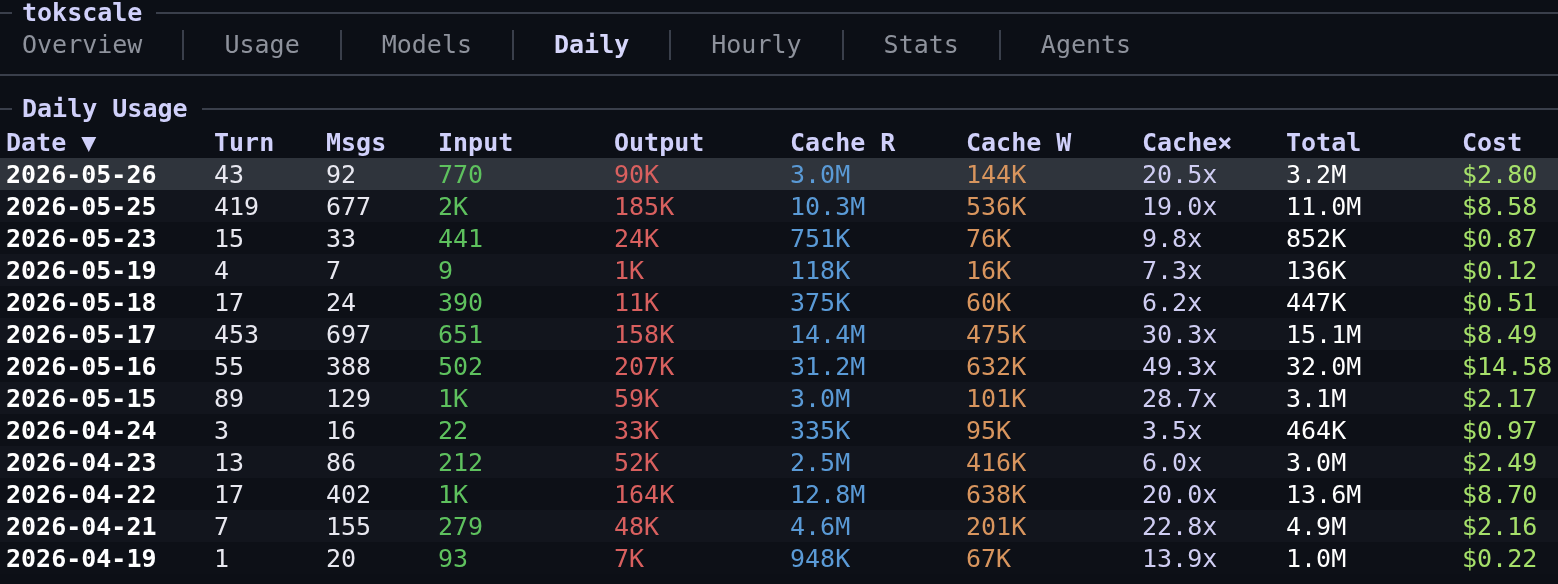 The height and width of the screenshot is (584, 1558). I want to click on table-cell-text: 16, so click(342, 430).